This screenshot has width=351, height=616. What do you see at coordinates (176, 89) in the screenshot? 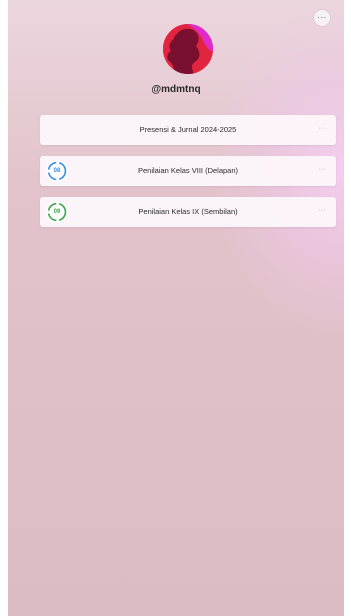
I see `profile-username: @mdmtnq` at bounding box center [176, 89].